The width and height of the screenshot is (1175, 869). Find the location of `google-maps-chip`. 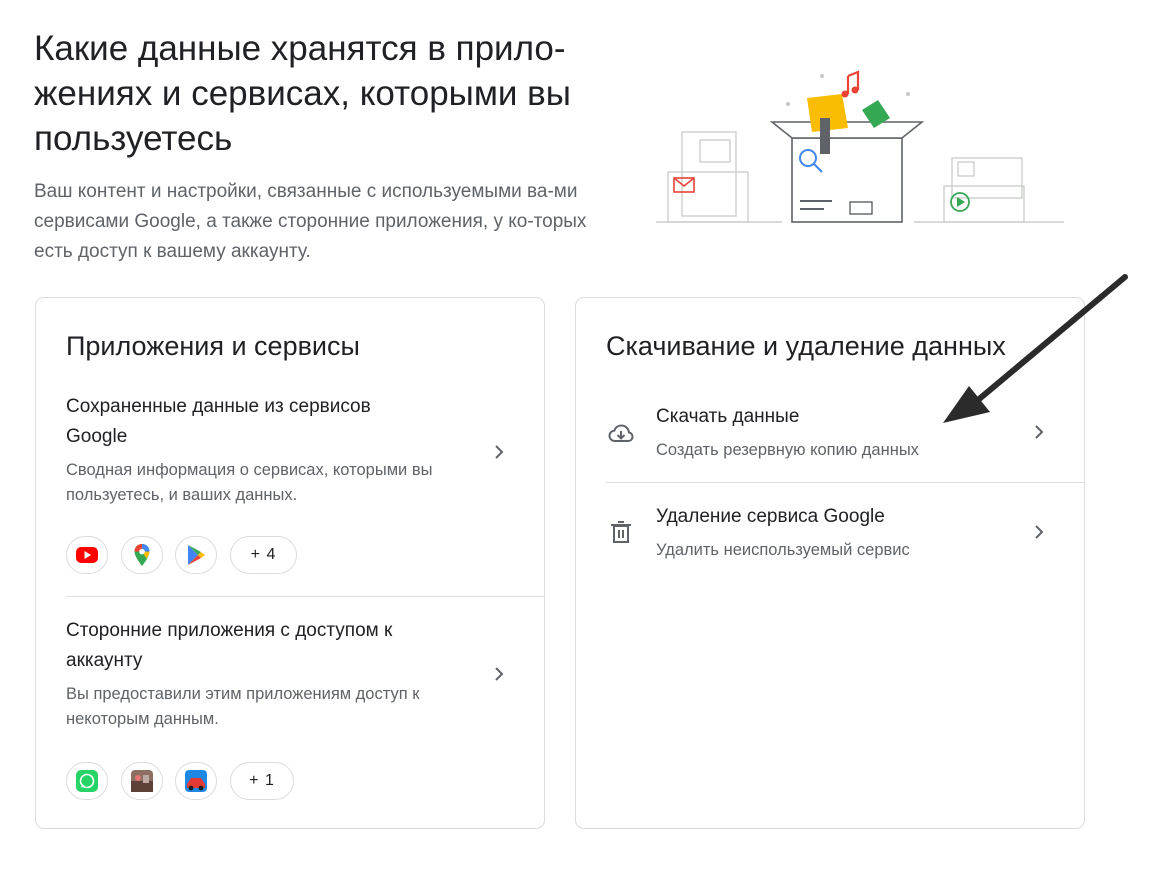

google-maps-chip is located at coordinates (142, 555).